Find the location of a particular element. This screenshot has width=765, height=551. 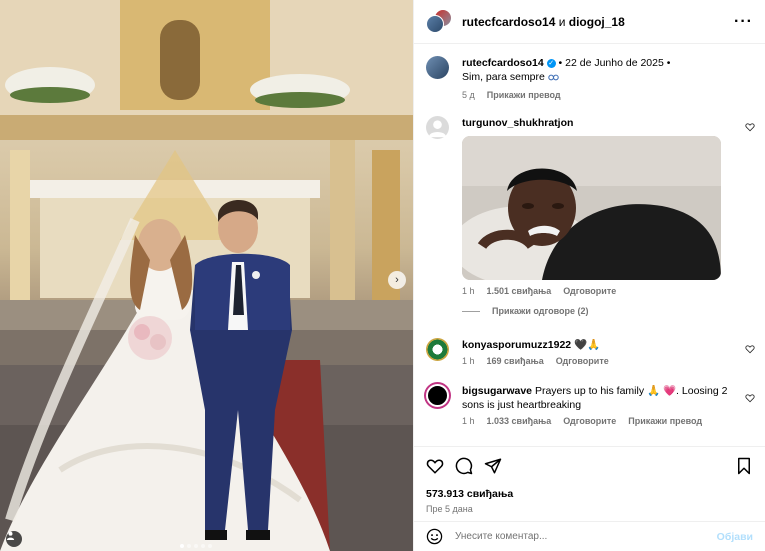

author-link: rutecfcardoso14 is located at coordinates (508, 22).